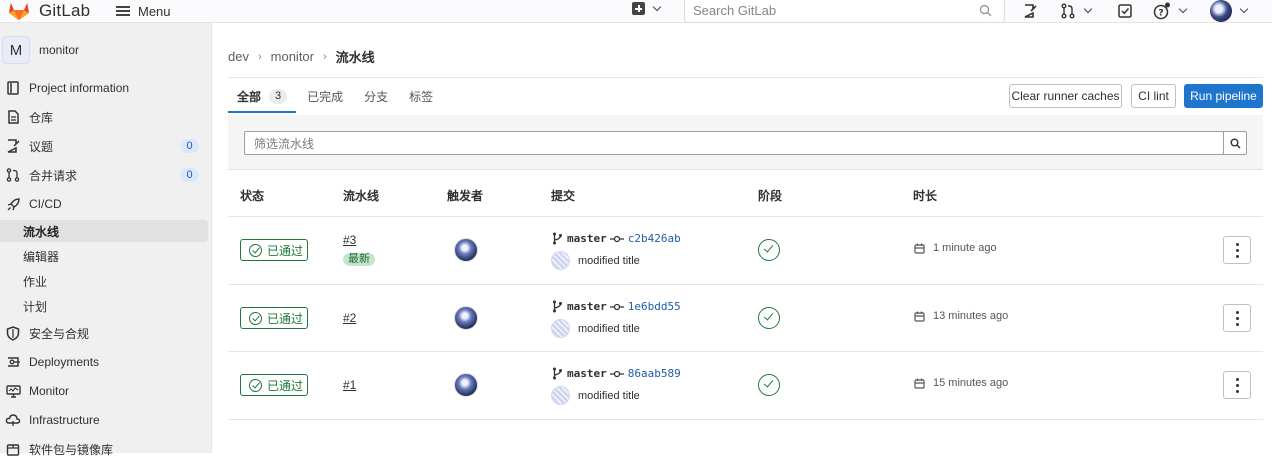 Image resolution: width=1272 pixels, height=460 pixels. I want to click on issues-count-badge: 0, so click(189, 146).